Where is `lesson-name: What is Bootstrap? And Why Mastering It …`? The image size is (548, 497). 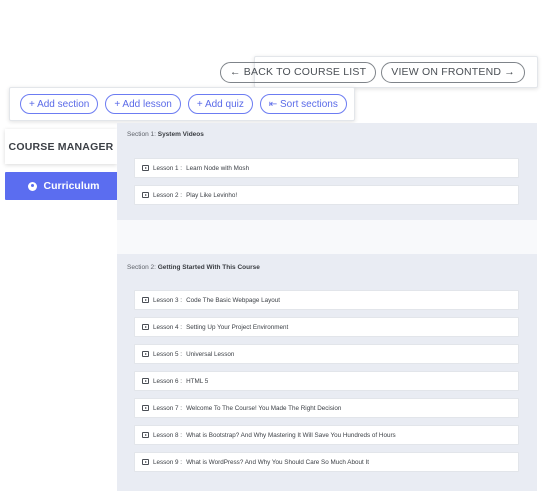 lesson-name: What is Bootstrap? And Why Mastering It … is located at coordinates (291, 435).